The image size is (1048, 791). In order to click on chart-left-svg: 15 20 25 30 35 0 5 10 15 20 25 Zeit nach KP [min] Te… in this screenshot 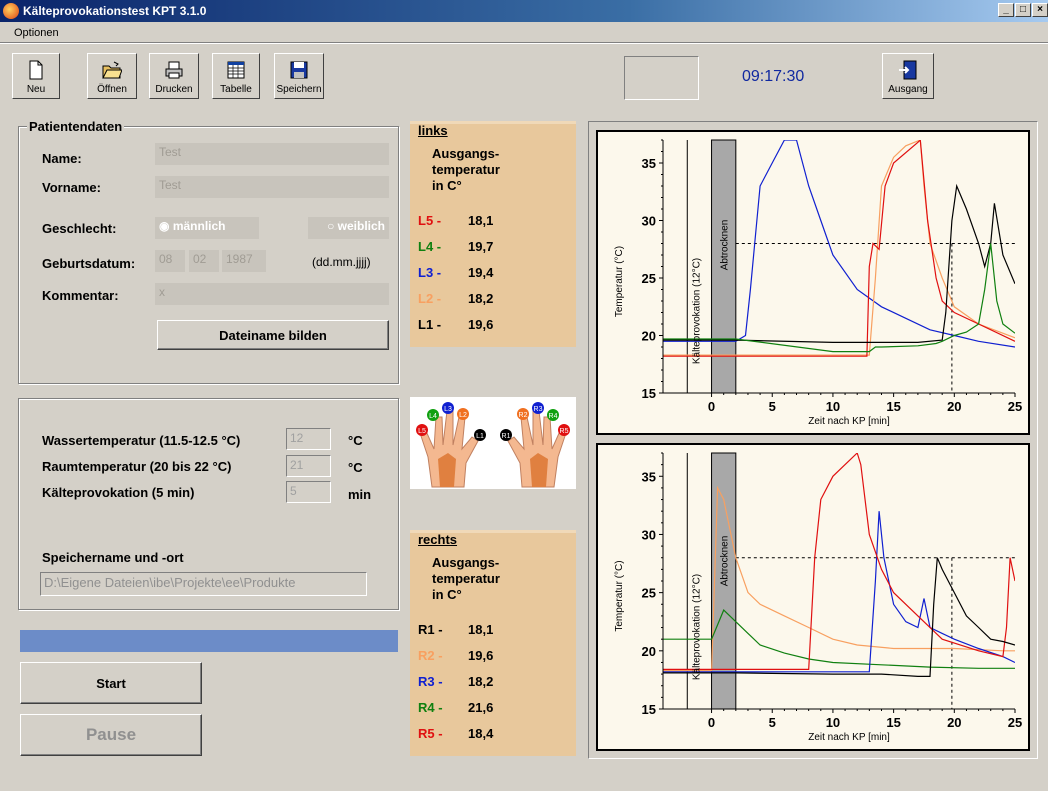, I will do `click(818, 283)`.